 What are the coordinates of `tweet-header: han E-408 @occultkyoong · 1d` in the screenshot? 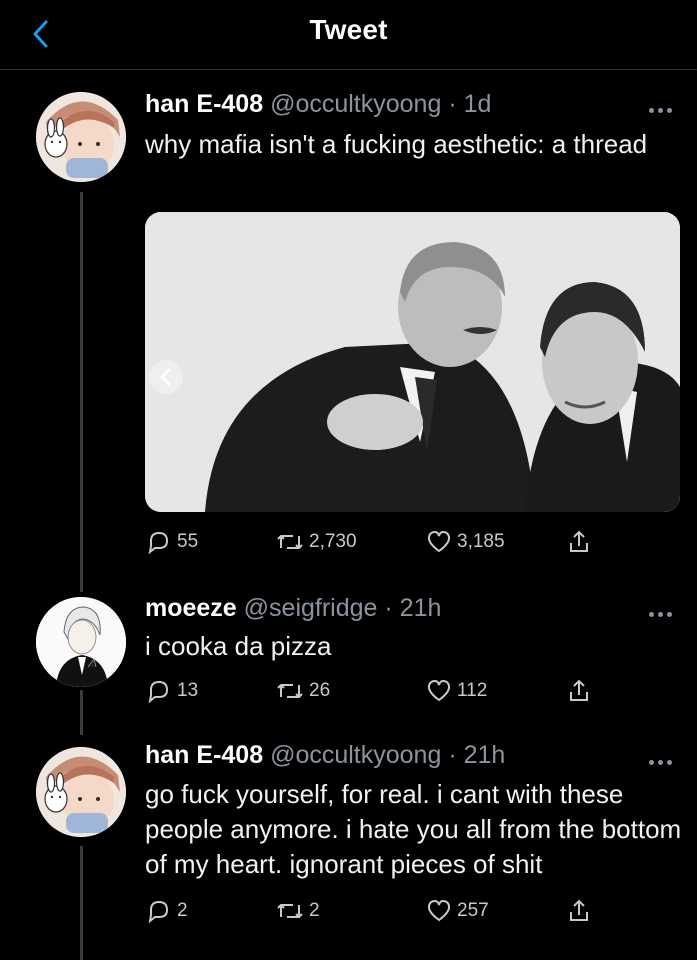 It's located at (318, 104).